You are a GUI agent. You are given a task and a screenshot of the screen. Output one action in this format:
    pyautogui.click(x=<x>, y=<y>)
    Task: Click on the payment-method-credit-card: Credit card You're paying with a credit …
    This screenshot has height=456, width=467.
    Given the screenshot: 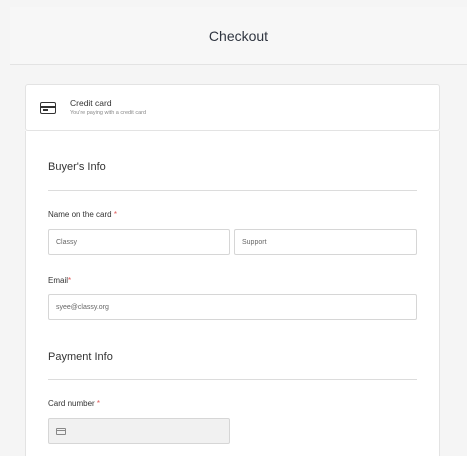 What is the action you would take?
    pyautogui.click(x=232, y=107)
    